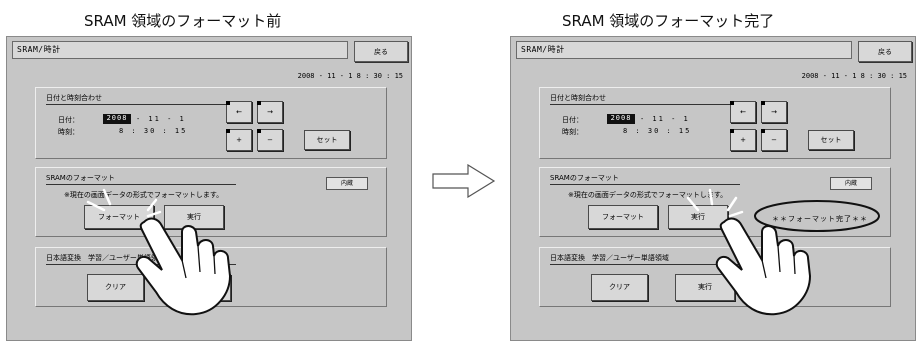 The width and height of the screenshot is (920, 345). Describe the element at coordinates (623, 217) in the screenshot. I see `format-button: フォーマット` at that location.